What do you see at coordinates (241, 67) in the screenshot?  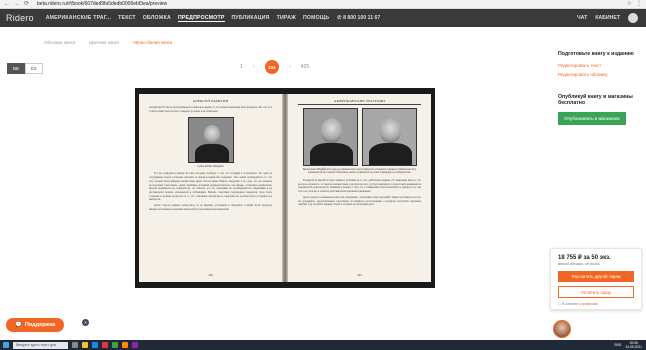 I see `first-page: 1` at bounding box center [241, 67].